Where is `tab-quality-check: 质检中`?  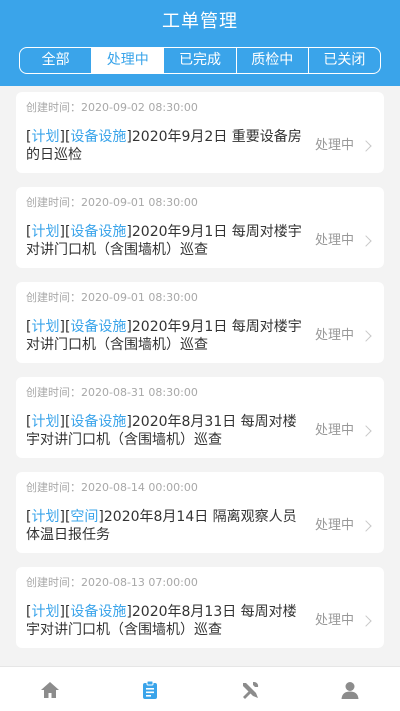 tab-quality-check: 质检中 is located at coordinates (271, 60).